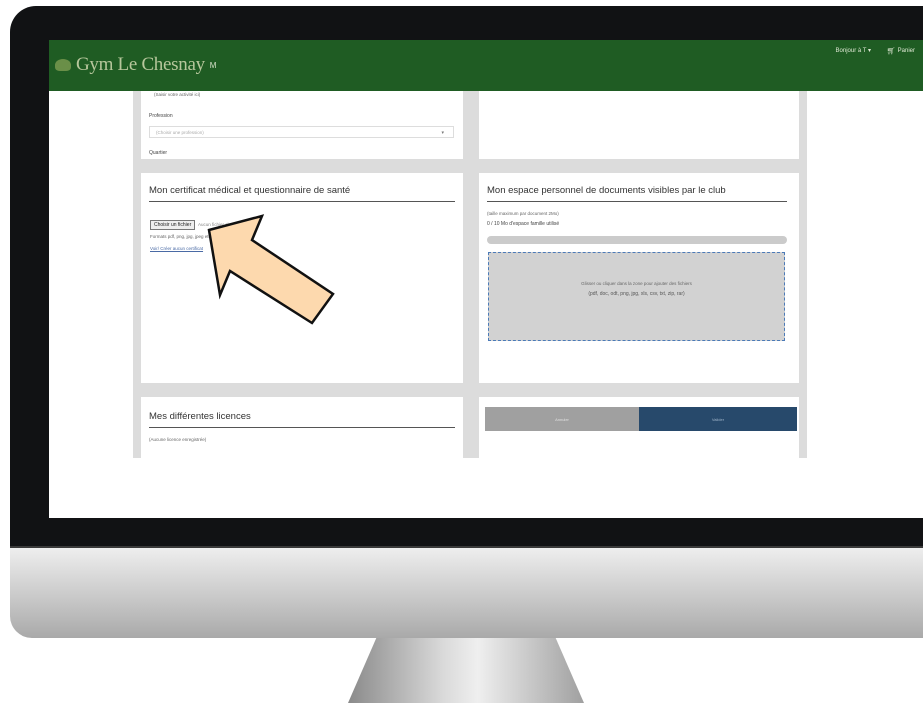  I want to click on pointer-arrow-icon, so click(271, 269).